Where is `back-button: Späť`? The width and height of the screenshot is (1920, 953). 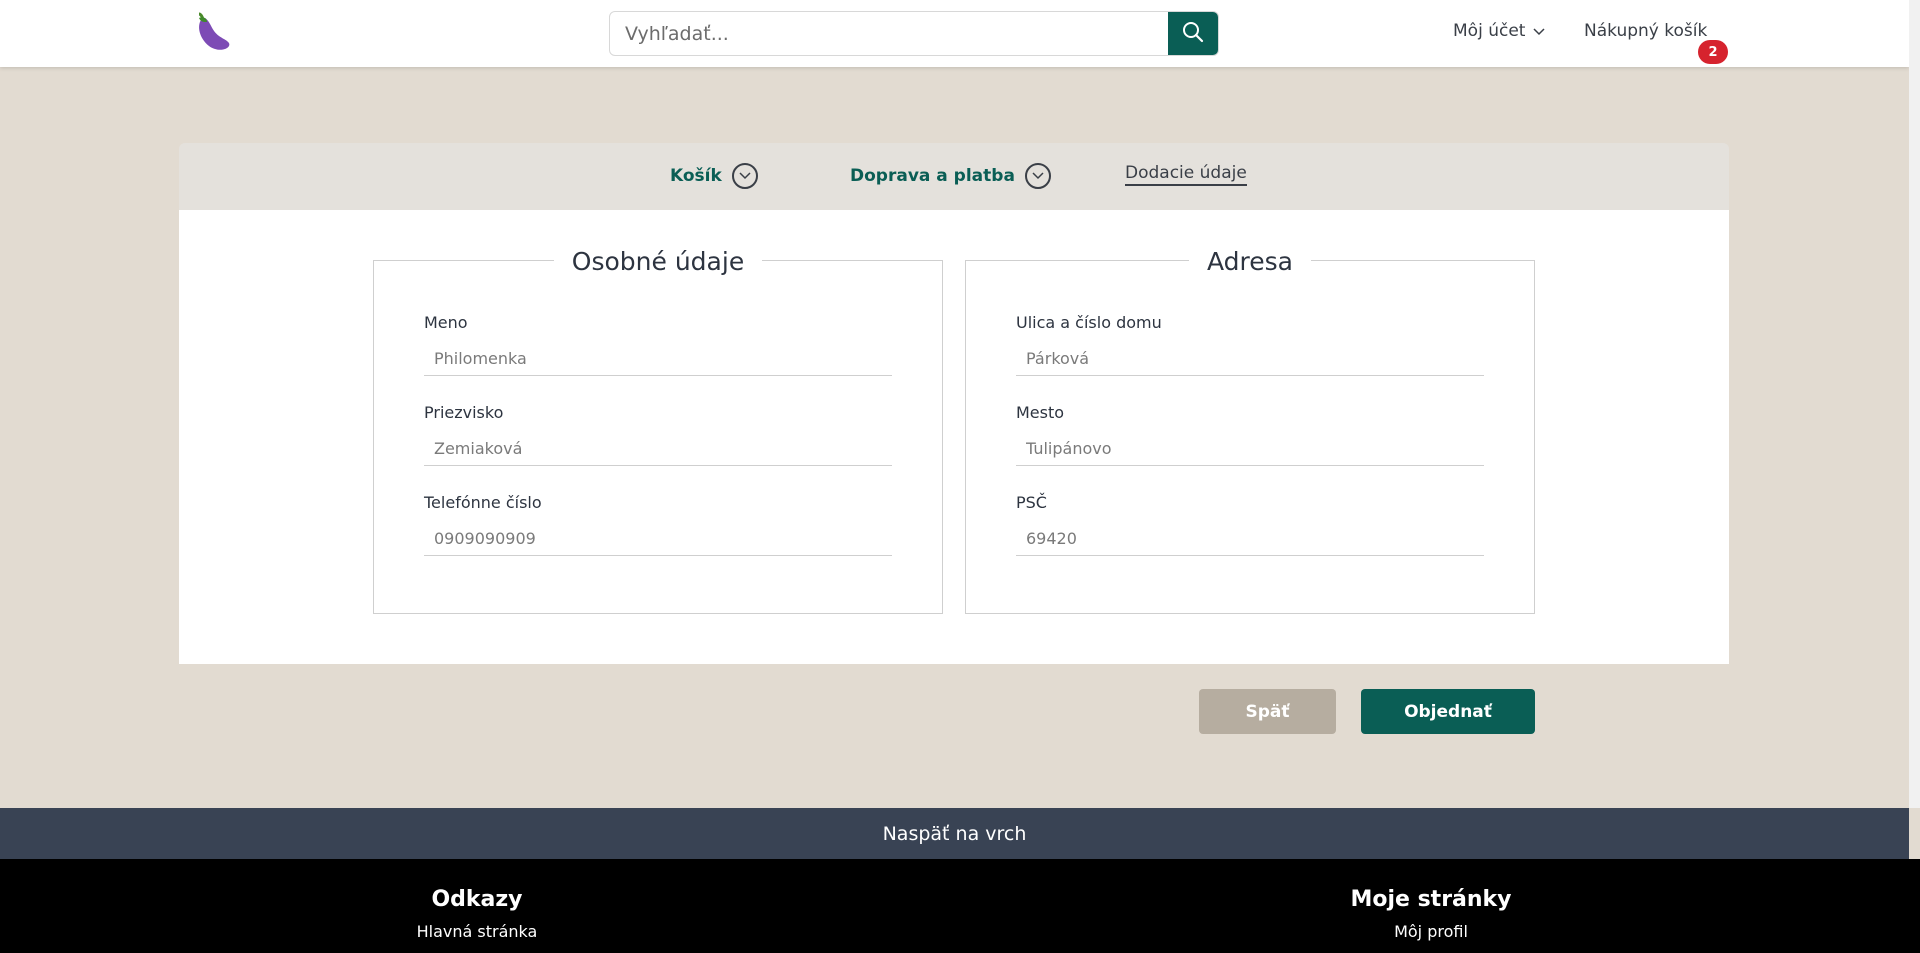
back-button: Späť is located at coordinates (1267, 711).